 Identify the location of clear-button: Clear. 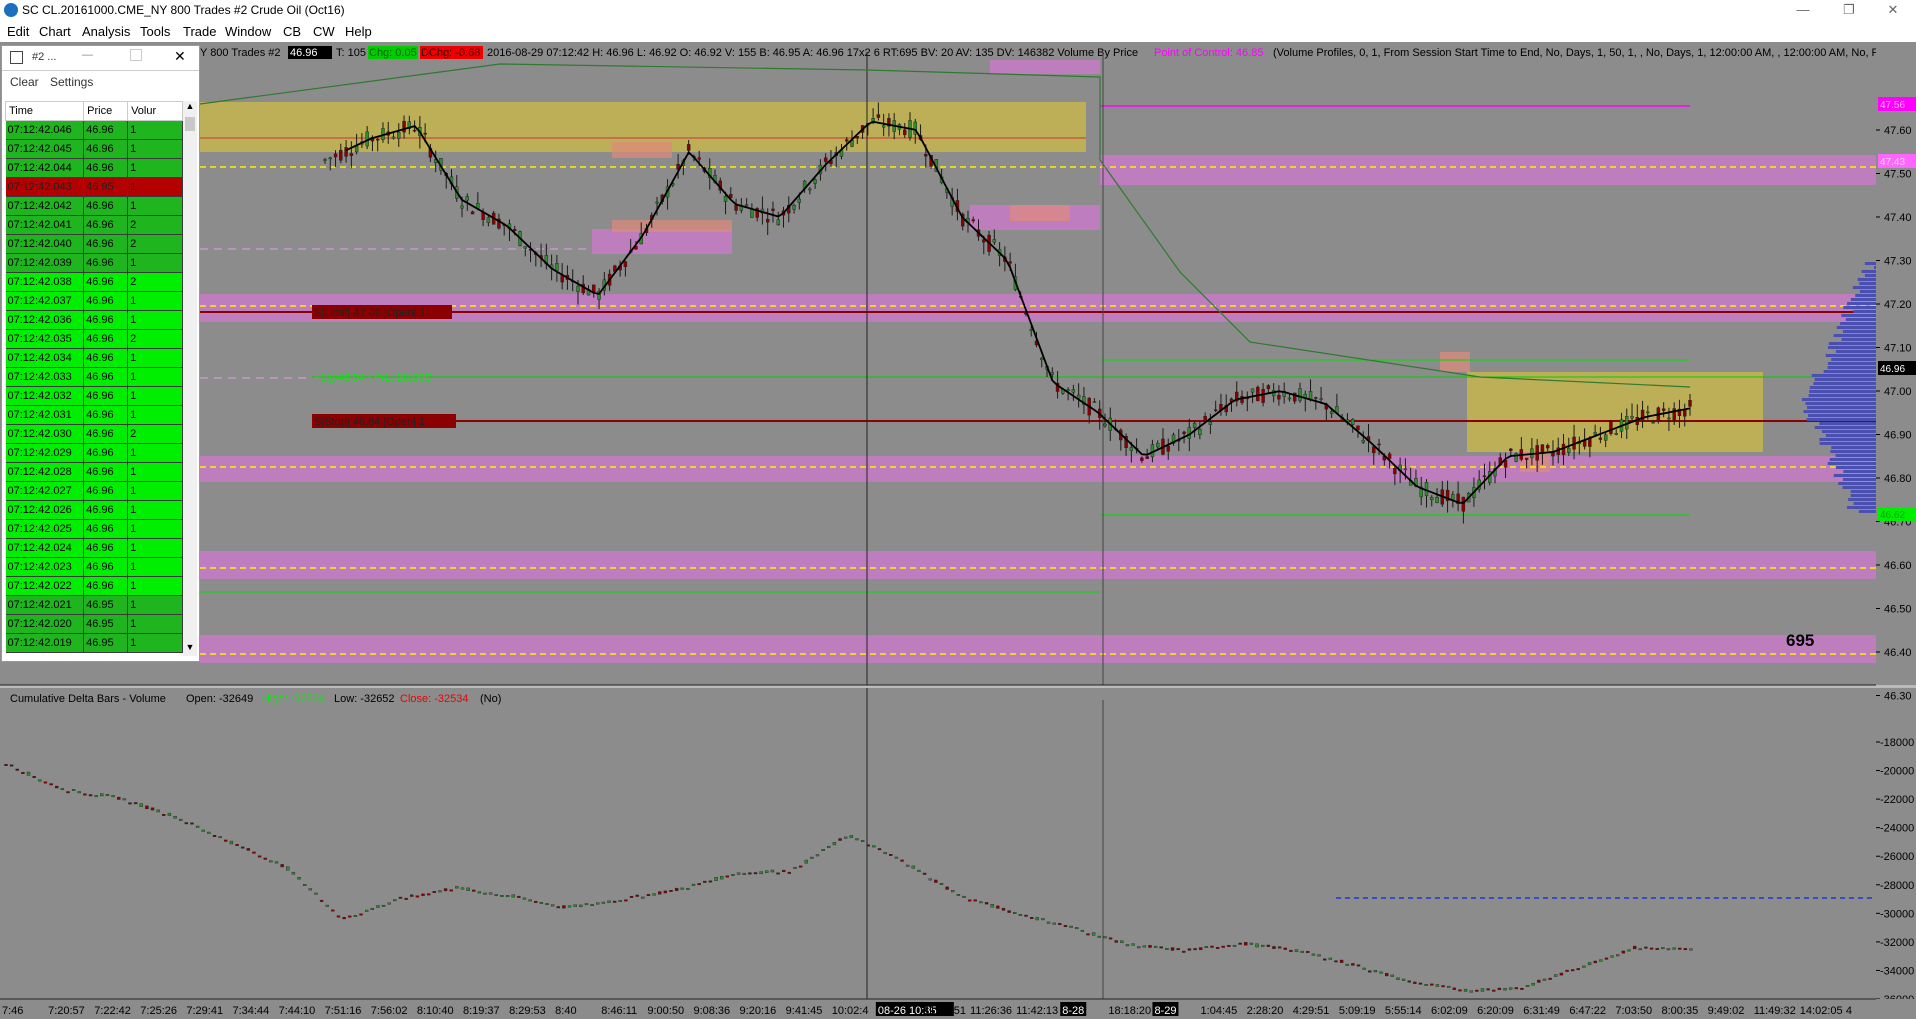
(24, 82).